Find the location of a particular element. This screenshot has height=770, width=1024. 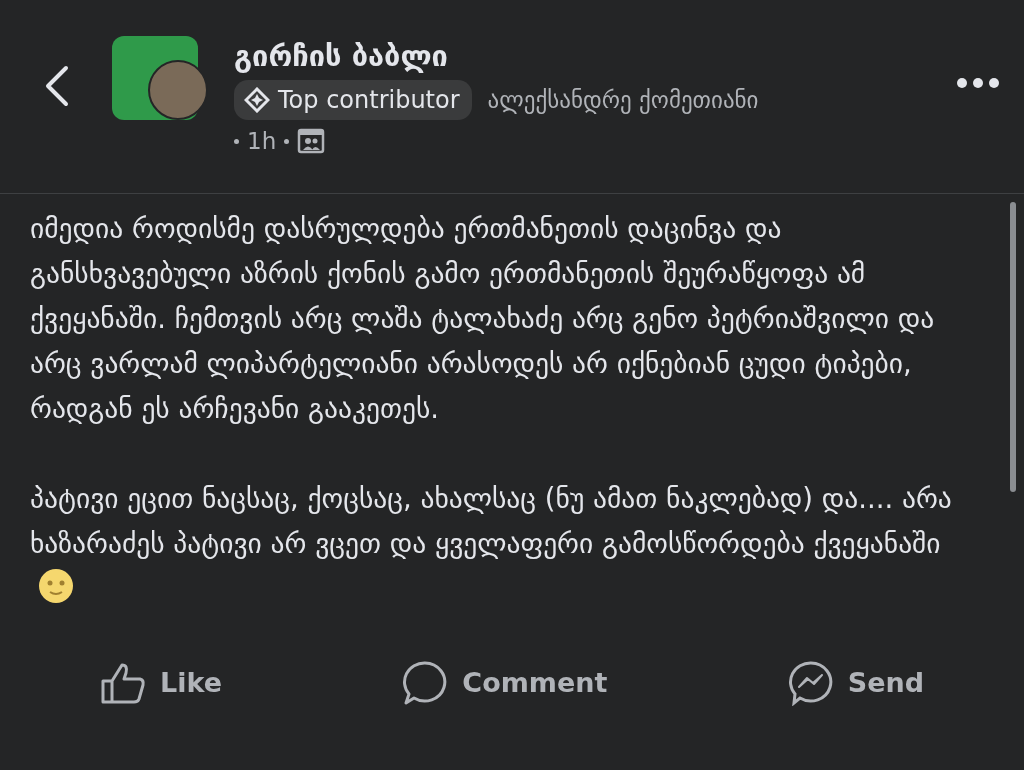

author-name: ალექსანდრე ქომეთიანი is located at coordinates (623, 100).